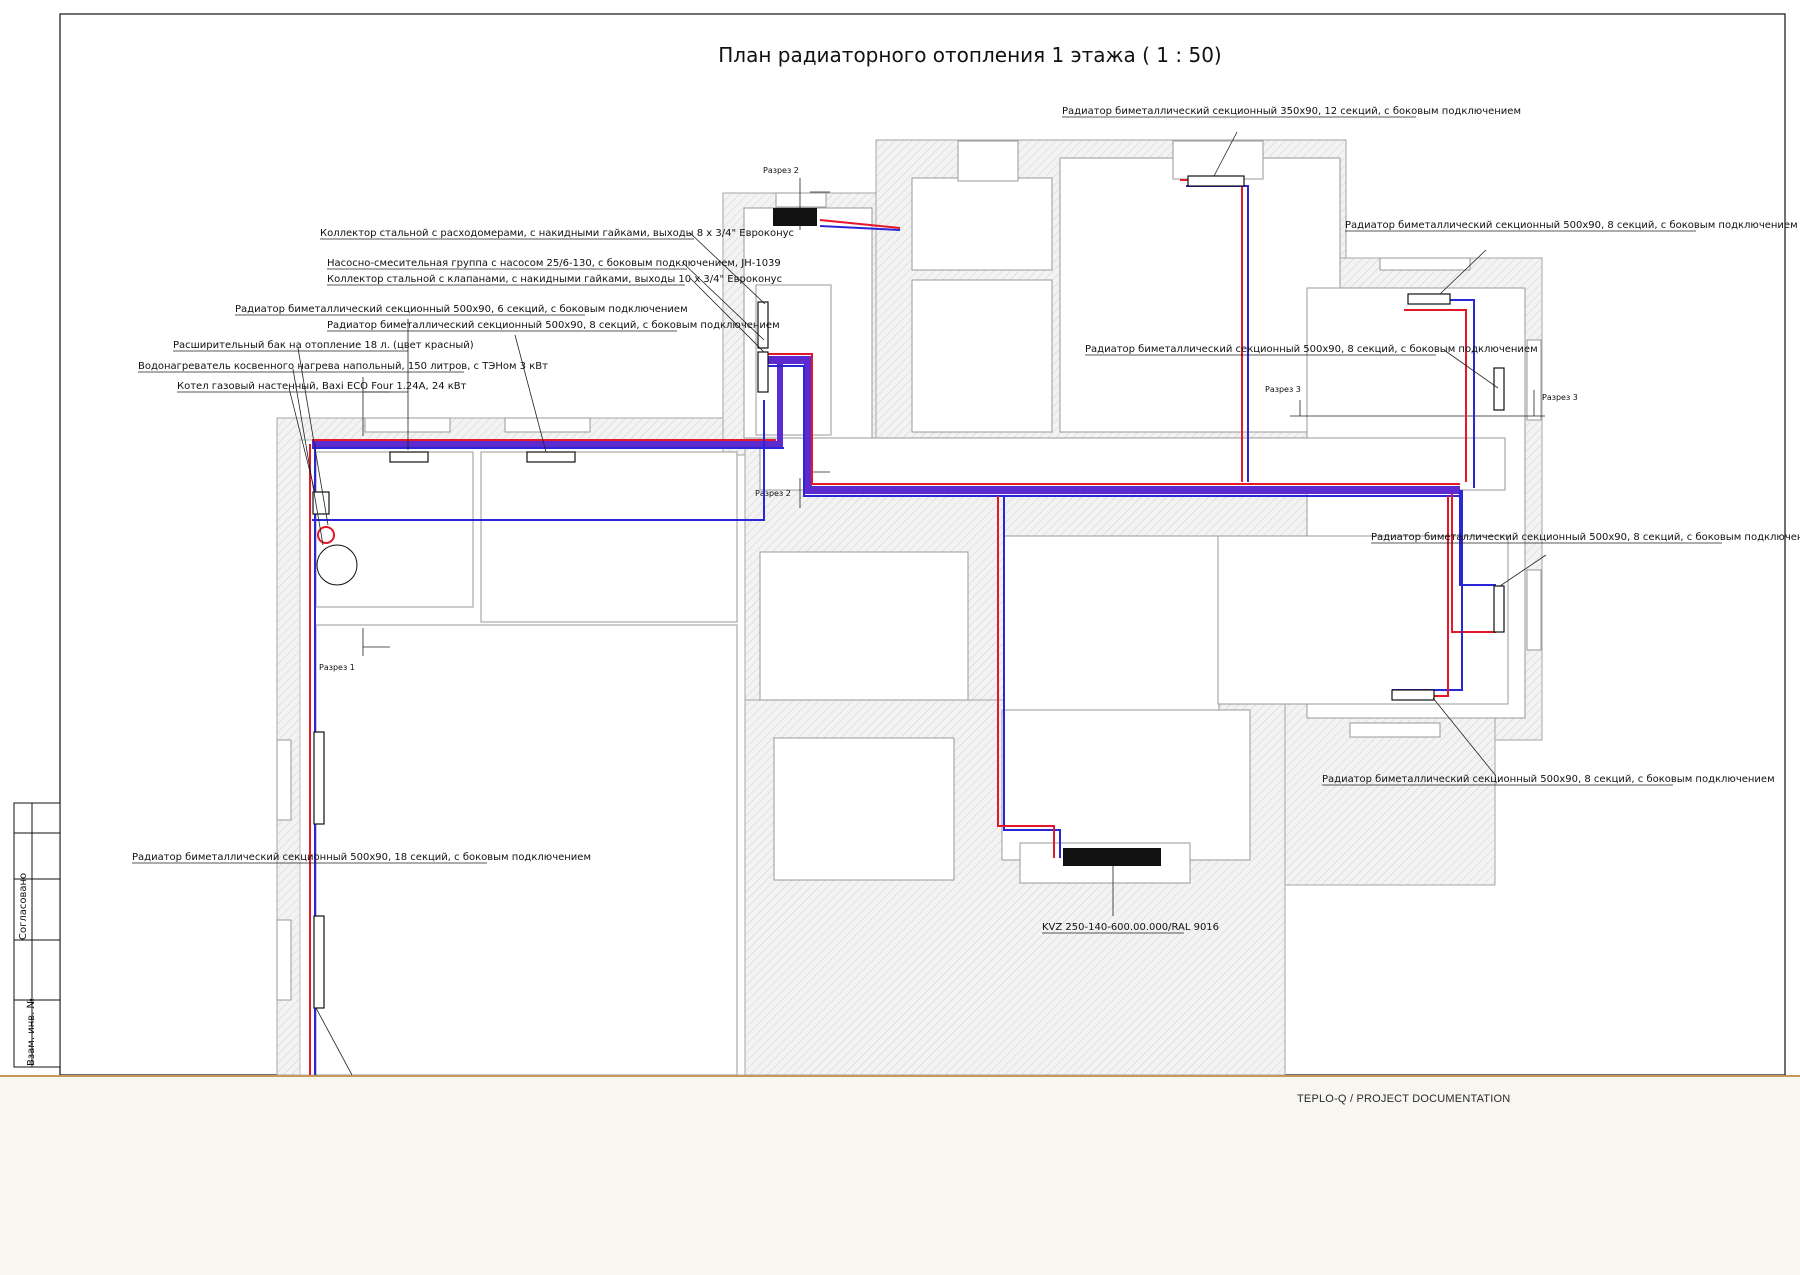 The height and width of the screenshot is (1275, 1800). I want to click on collector-top, so click(795, 217).